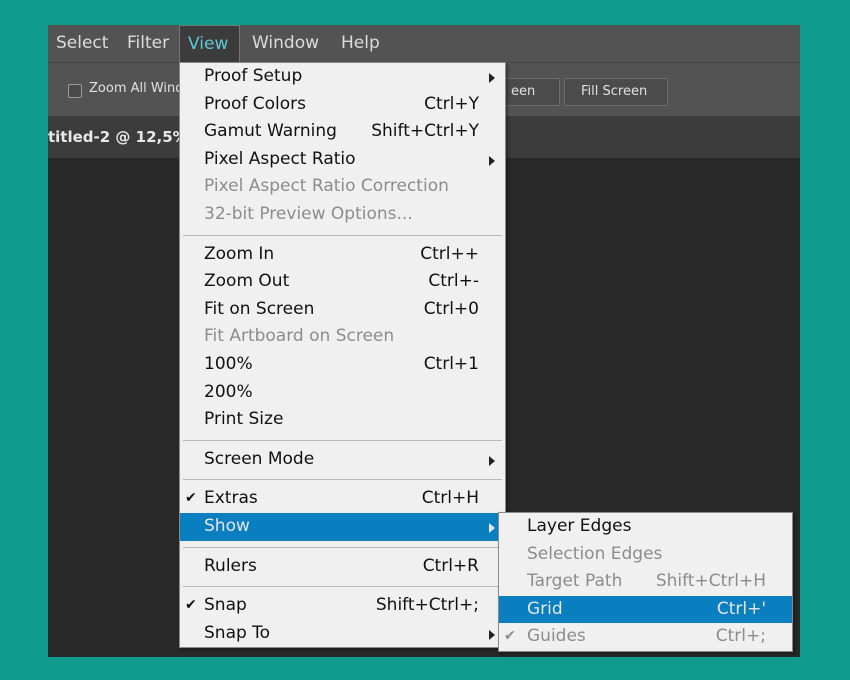 The width and height of the screenshot is (850, 680). I want to click on menu-item-show: Show, so click(342, 526).